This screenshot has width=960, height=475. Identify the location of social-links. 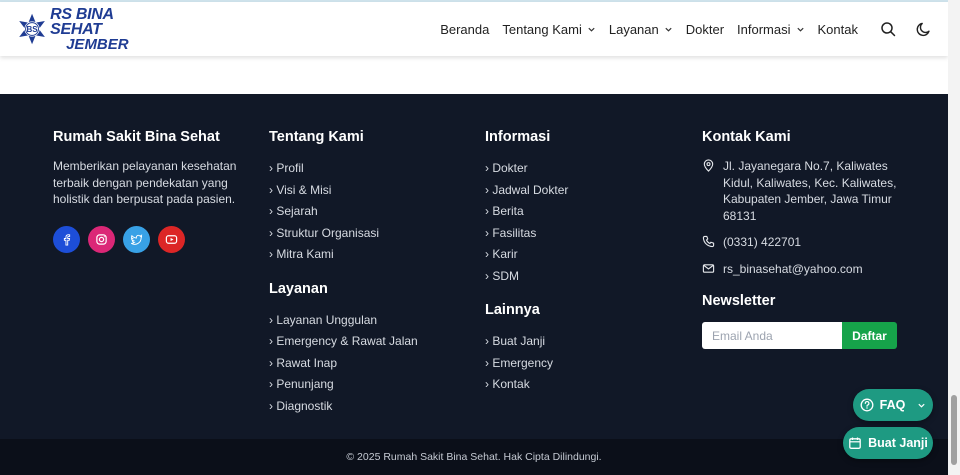
(145, 239).